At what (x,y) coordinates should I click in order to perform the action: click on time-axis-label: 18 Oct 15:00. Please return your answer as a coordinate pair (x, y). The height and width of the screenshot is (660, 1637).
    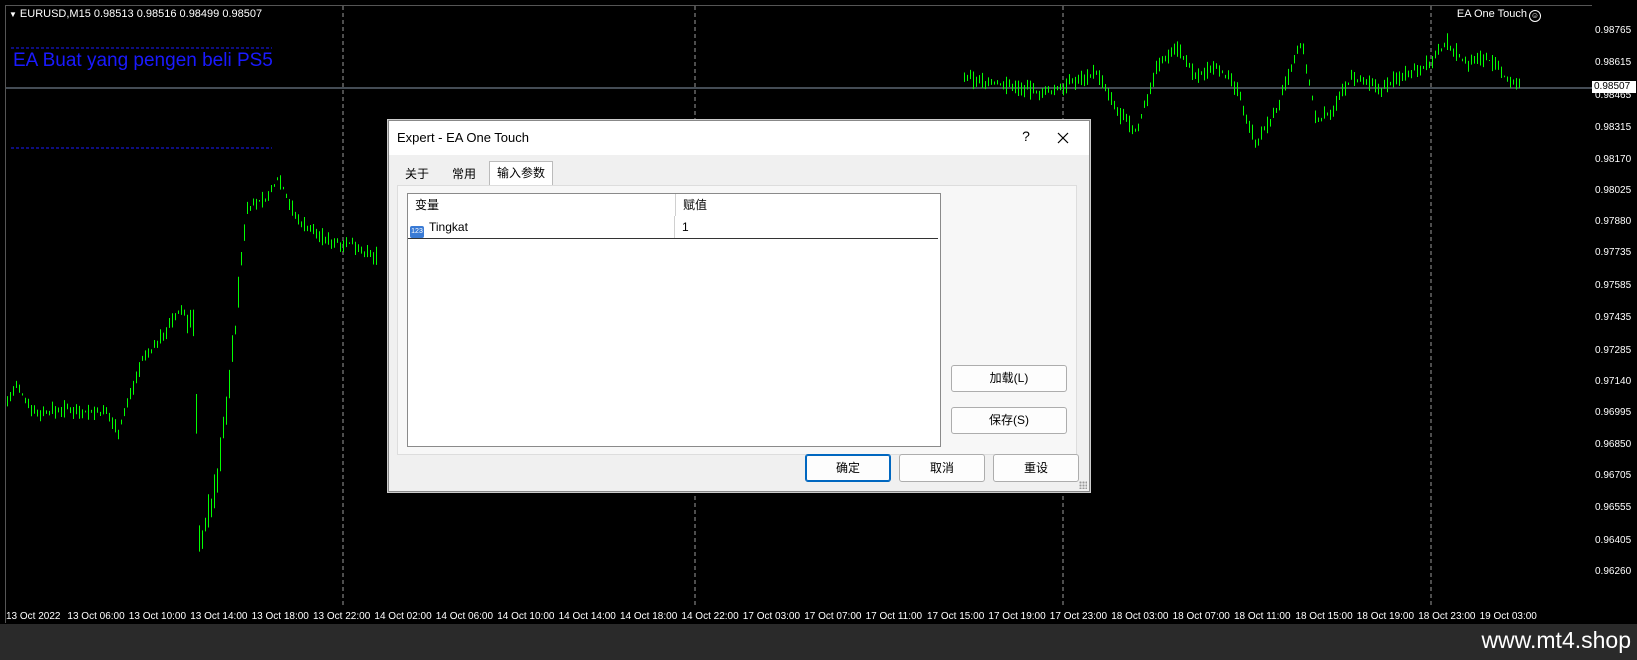
    Looking at the image, I should click on (1324, 616).